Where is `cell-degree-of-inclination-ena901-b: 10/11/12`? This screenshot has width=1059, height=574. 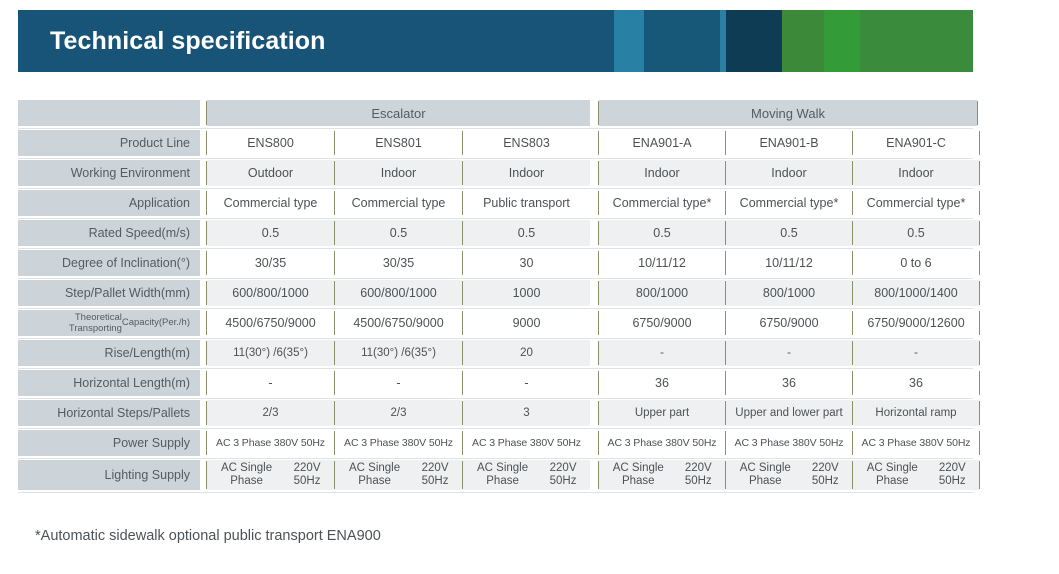
cell-degree-of-inclination-ena901-b: 10/11/12 is located at coordinates (789, 263).